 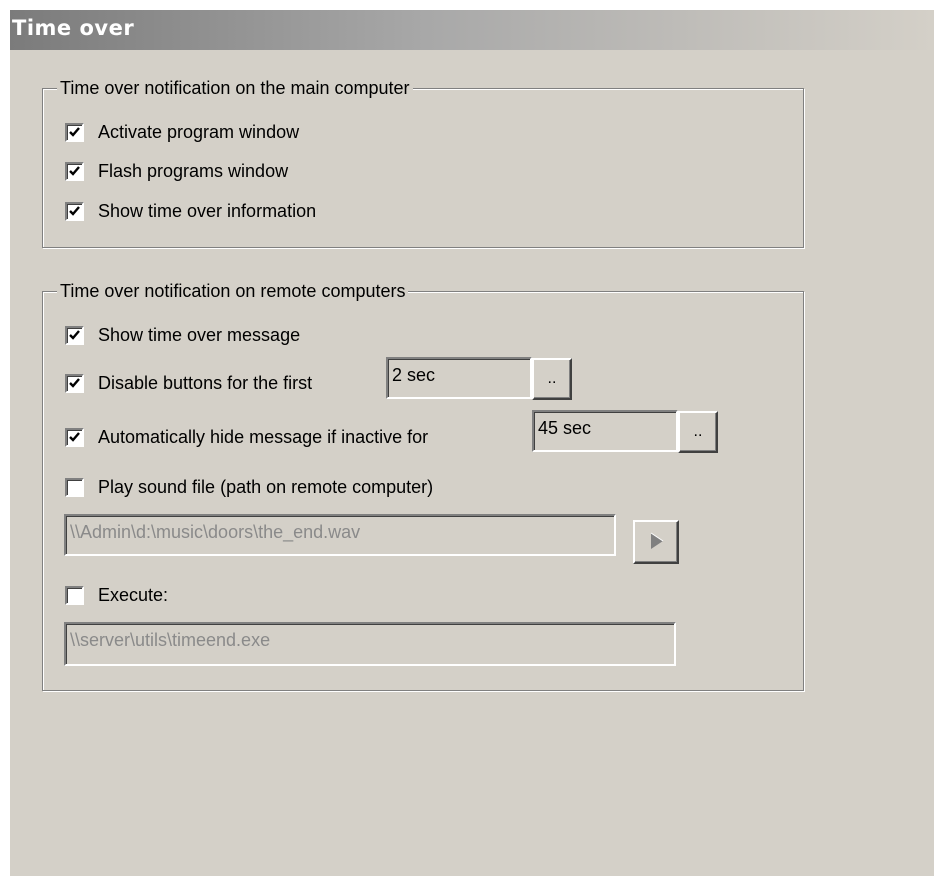 I want to click on play-sound-button, so click(x=656, y=542).